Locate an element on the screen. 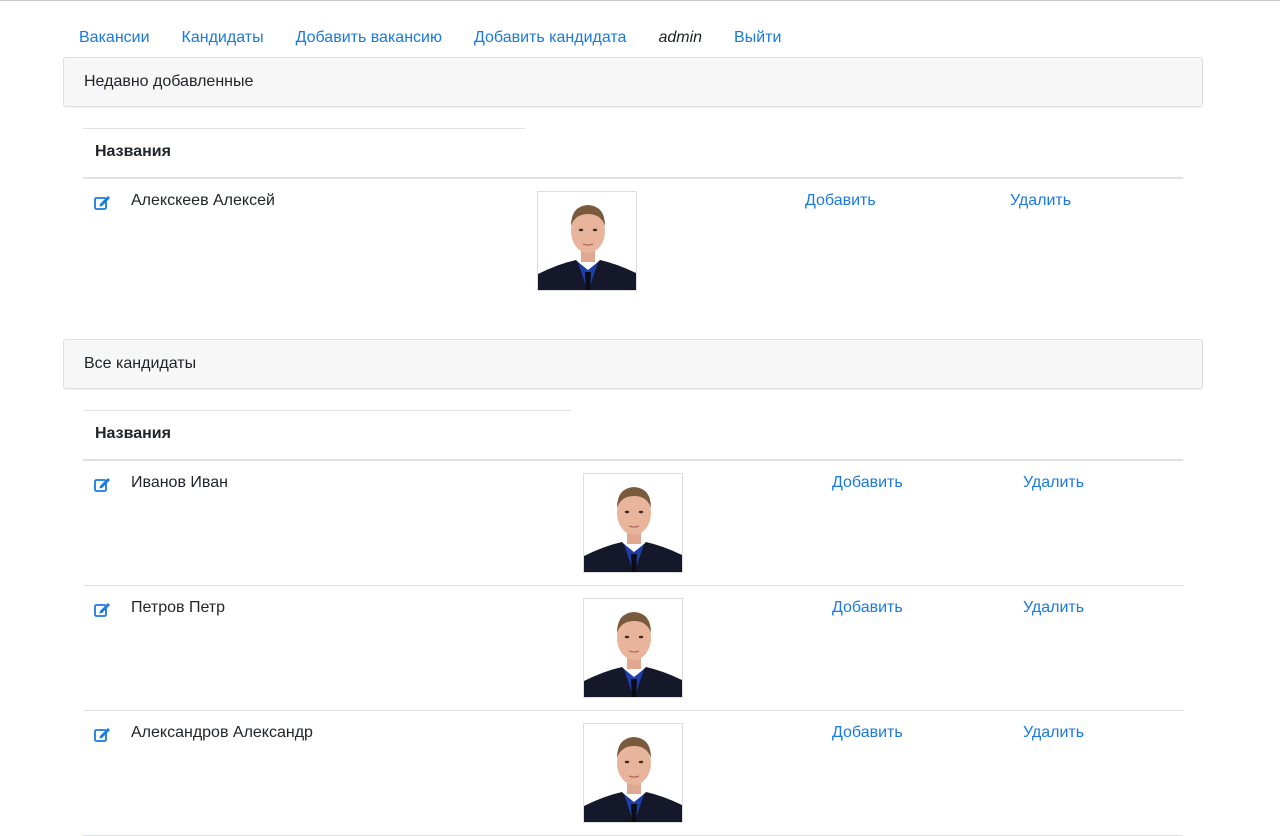 This screenshot has height=836, width=1280. nav-vacancies-link: Вакансии is located at coordinates (114, 38).